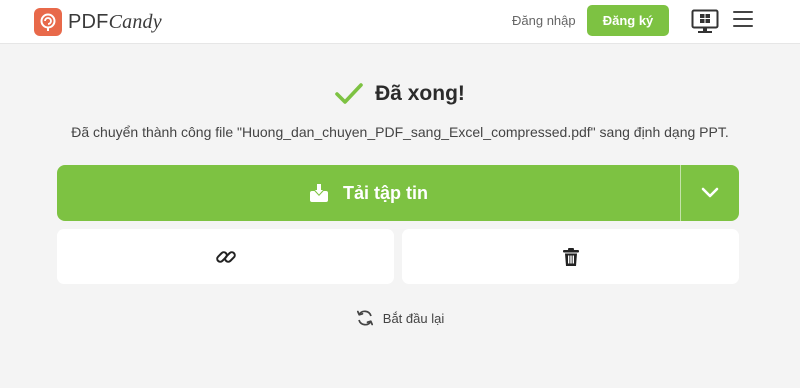 The image size is (800, 388). What do you see at coordinates (628, 20) in the screenshot?
I see `signup-button: Đăng ký` at bounding box center [628, 20].